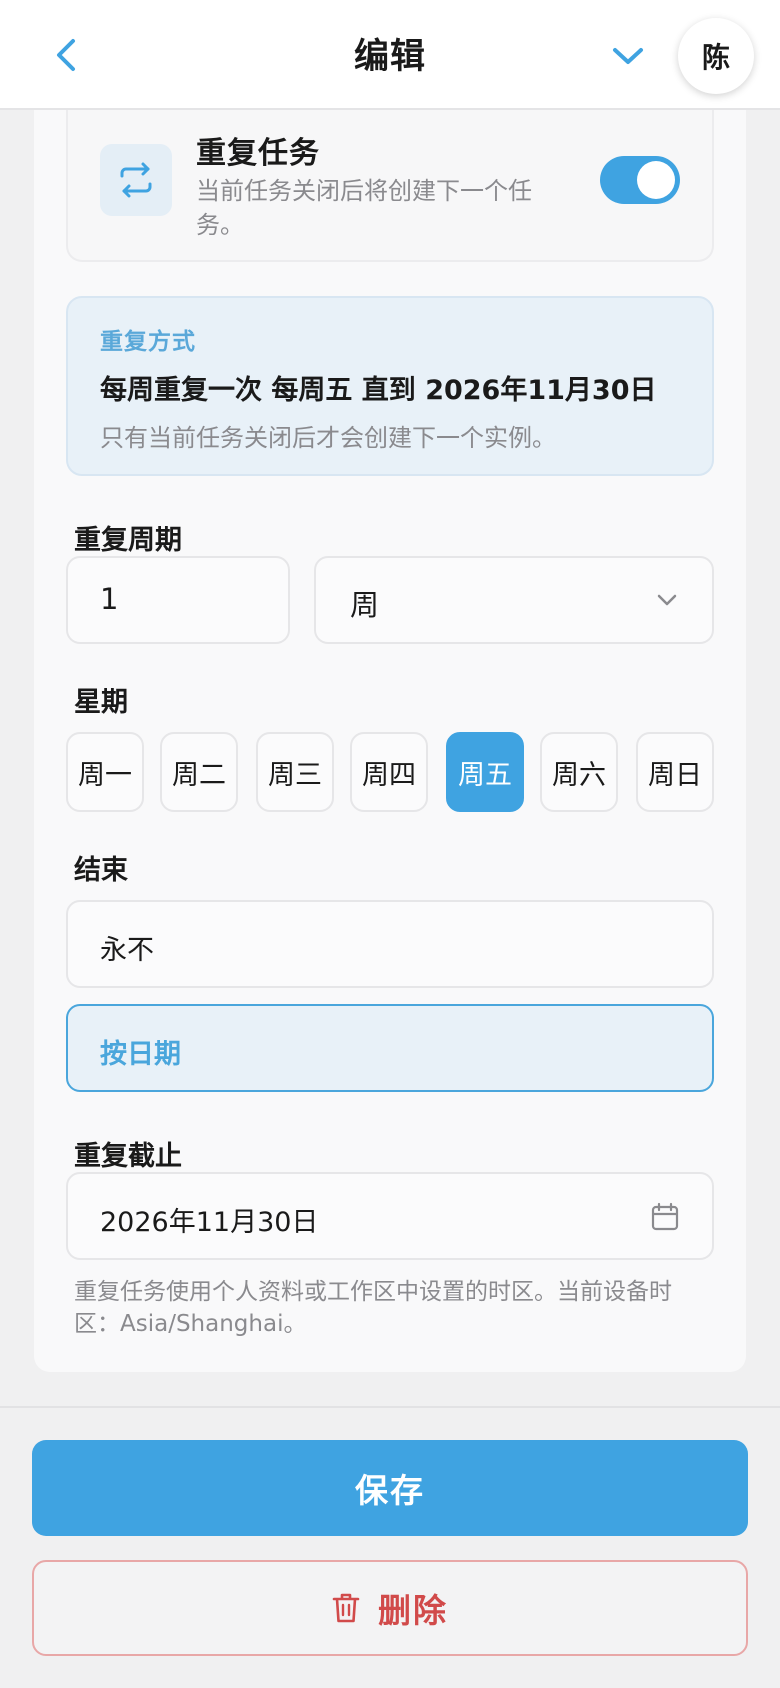  Describe the element at coordinates (716, 56) in the screenshot. I see `avatar: 陈` at that location.